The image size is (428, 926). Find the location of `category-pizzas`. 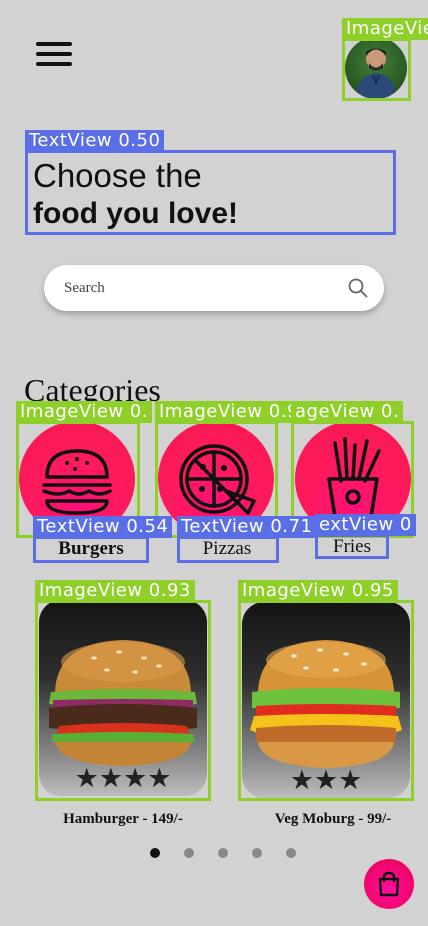

category-pizzas is located at coordinates (216, 479).